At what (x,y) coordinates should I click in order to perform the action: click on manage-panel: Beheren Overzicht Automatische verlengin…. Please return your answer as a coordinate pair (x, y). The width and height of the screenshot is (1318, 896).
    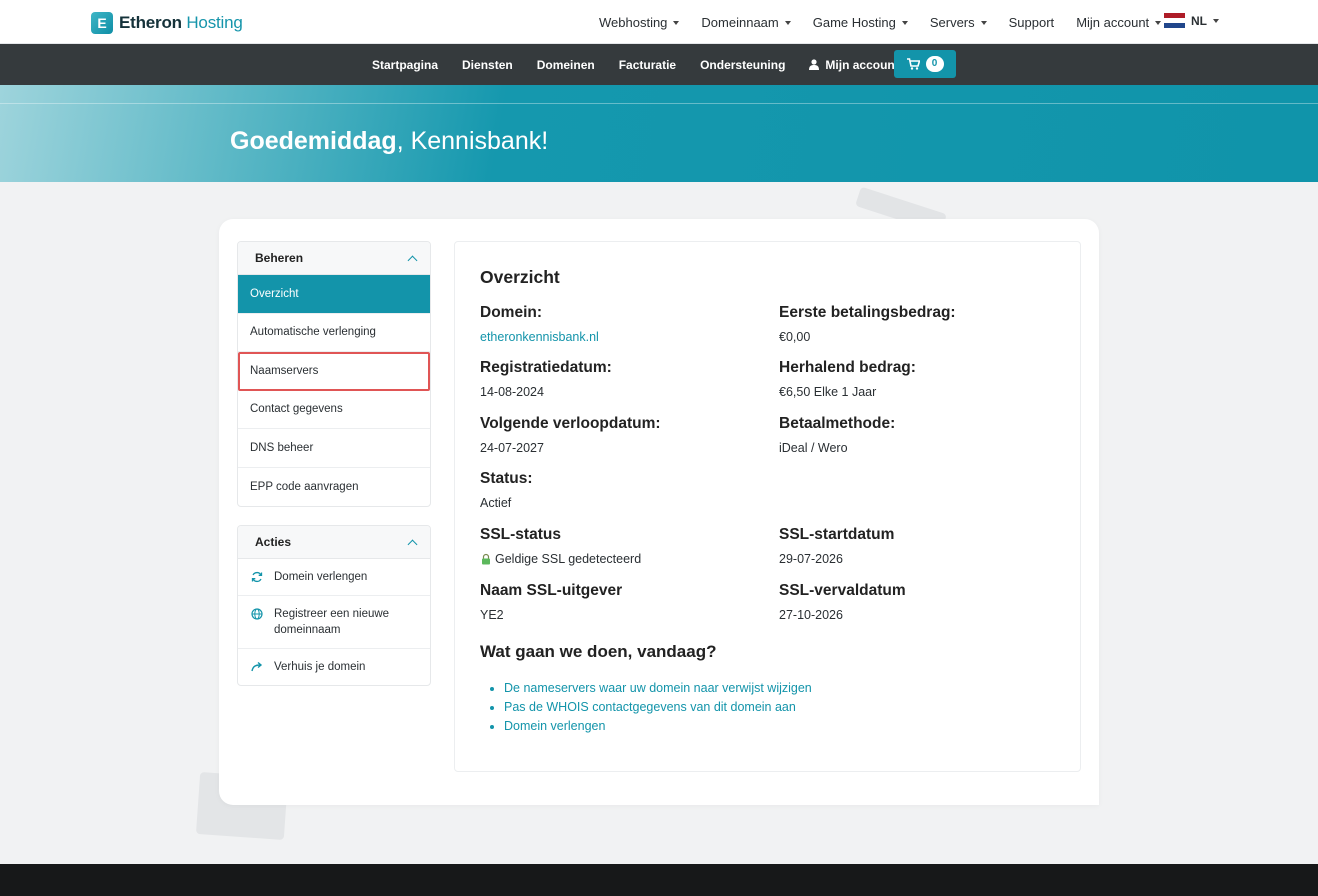
    Looking at the image, I should click on (334, 374).